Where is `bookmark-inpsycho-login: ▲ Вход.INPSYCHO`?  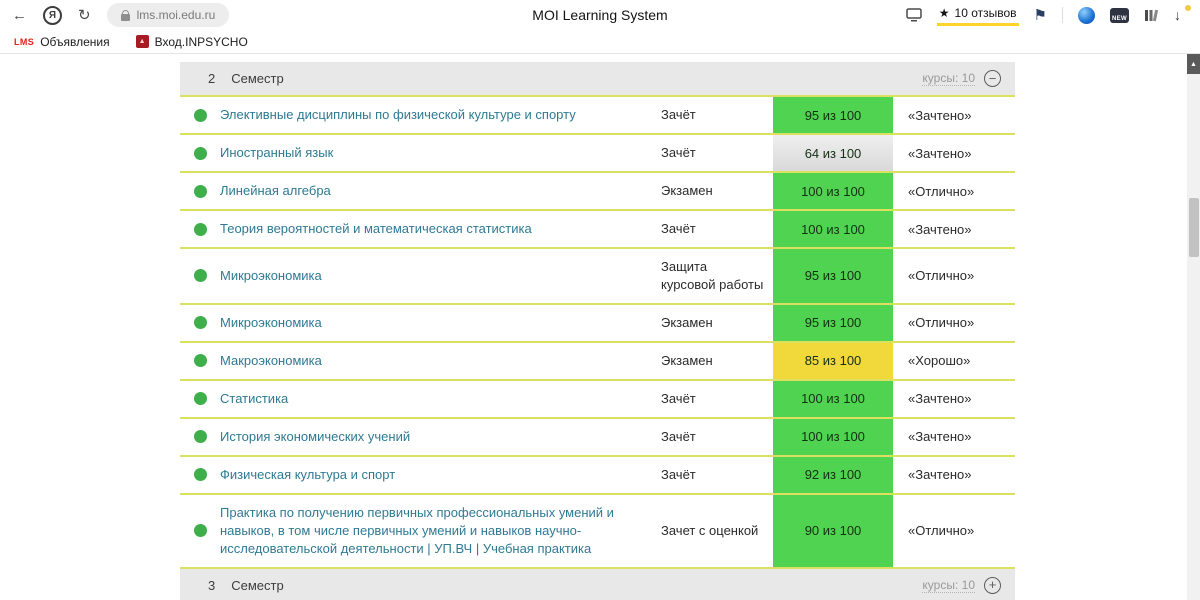 bookmark-inpsycho-login: ▲ Вход.INPSYCHO is located at coordinates (191, 41).